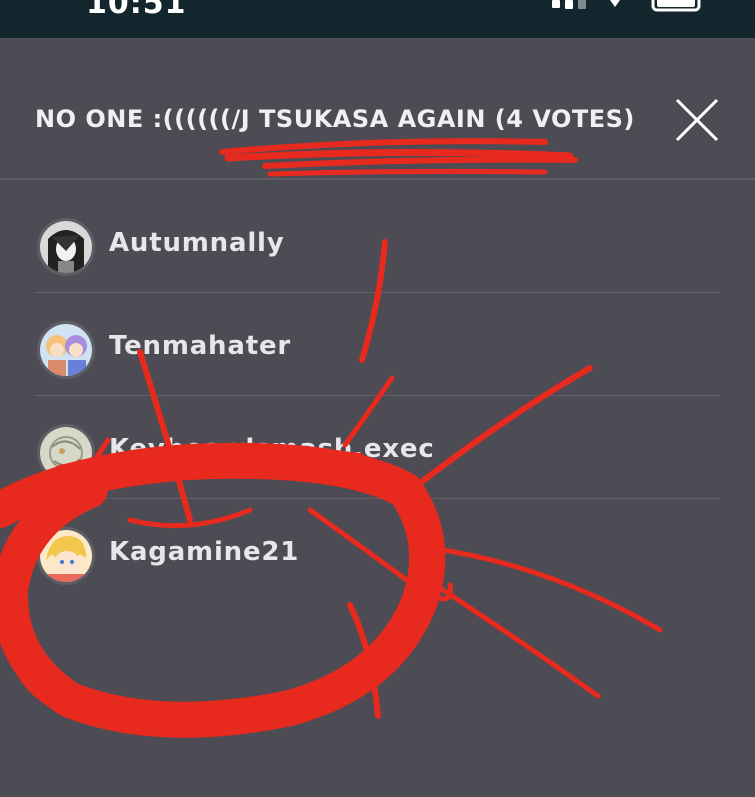 The height and width of the screenshot is (797, 755). I want to click on wifi-icon, so click(615, 3).